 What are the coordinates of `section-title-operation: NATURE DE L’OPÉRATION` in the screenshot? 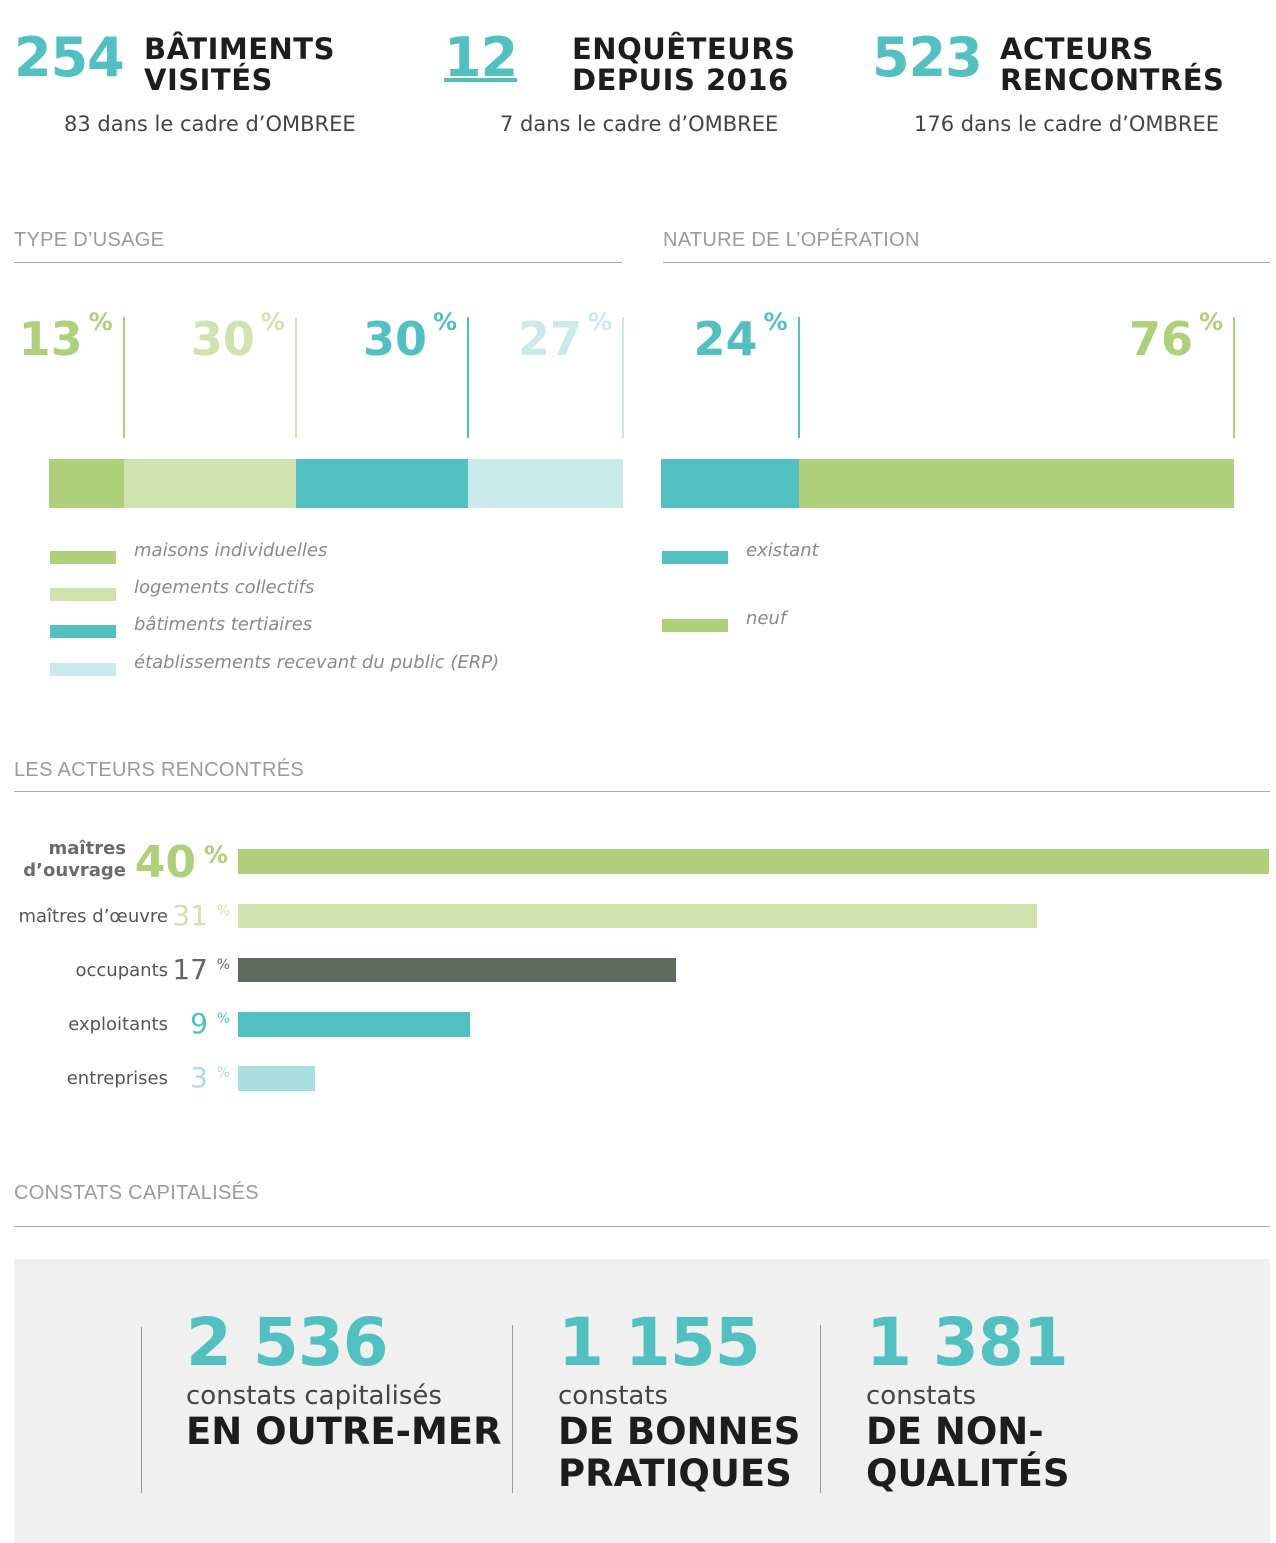 It's located at (791, 240).